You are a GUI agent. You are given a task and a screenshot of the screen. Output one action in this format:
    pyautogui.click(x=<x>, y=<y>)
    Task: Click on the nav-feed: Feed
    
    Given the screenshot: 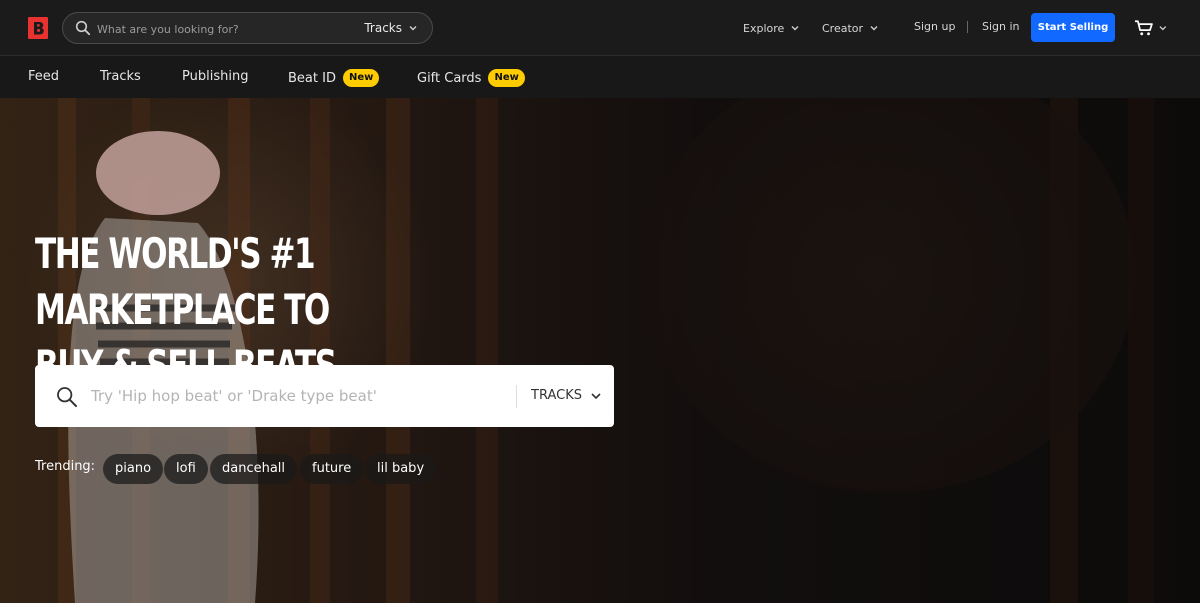 What is the action you would take?
    pyautogui.click(x=43, y=76)
    